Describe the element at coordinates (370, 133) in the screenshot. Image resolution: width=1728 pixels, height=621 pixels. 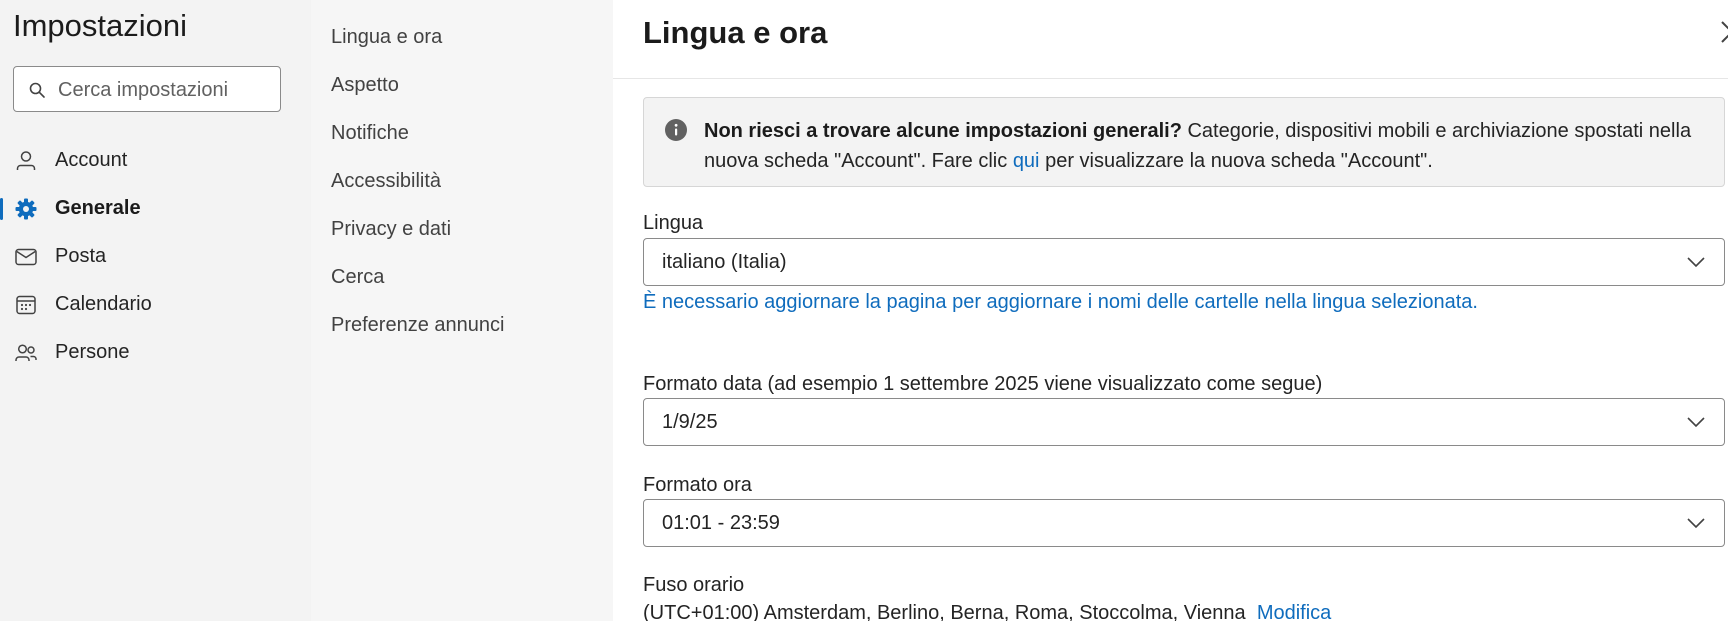
I see `subnav-item-notifiche: Notifiche` at that location.